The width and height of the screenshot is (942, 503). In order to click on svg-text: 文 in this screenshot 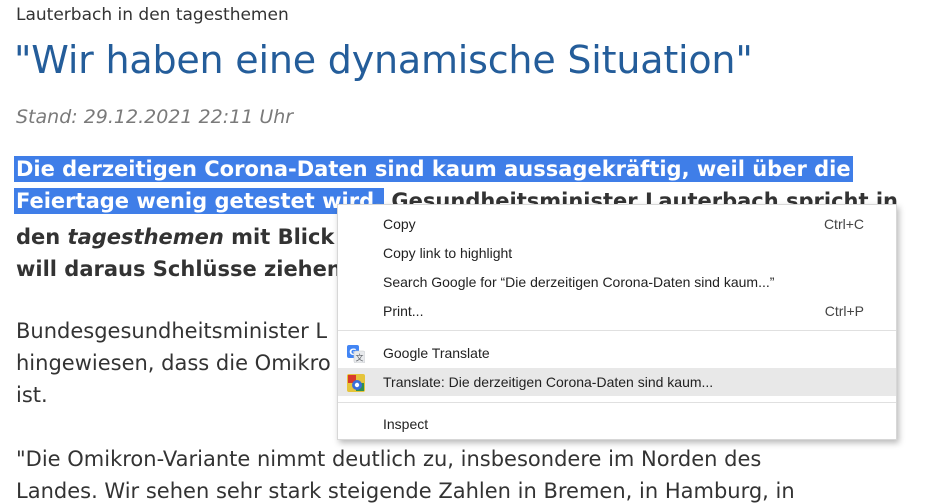, I will do `click(360, 358)`.